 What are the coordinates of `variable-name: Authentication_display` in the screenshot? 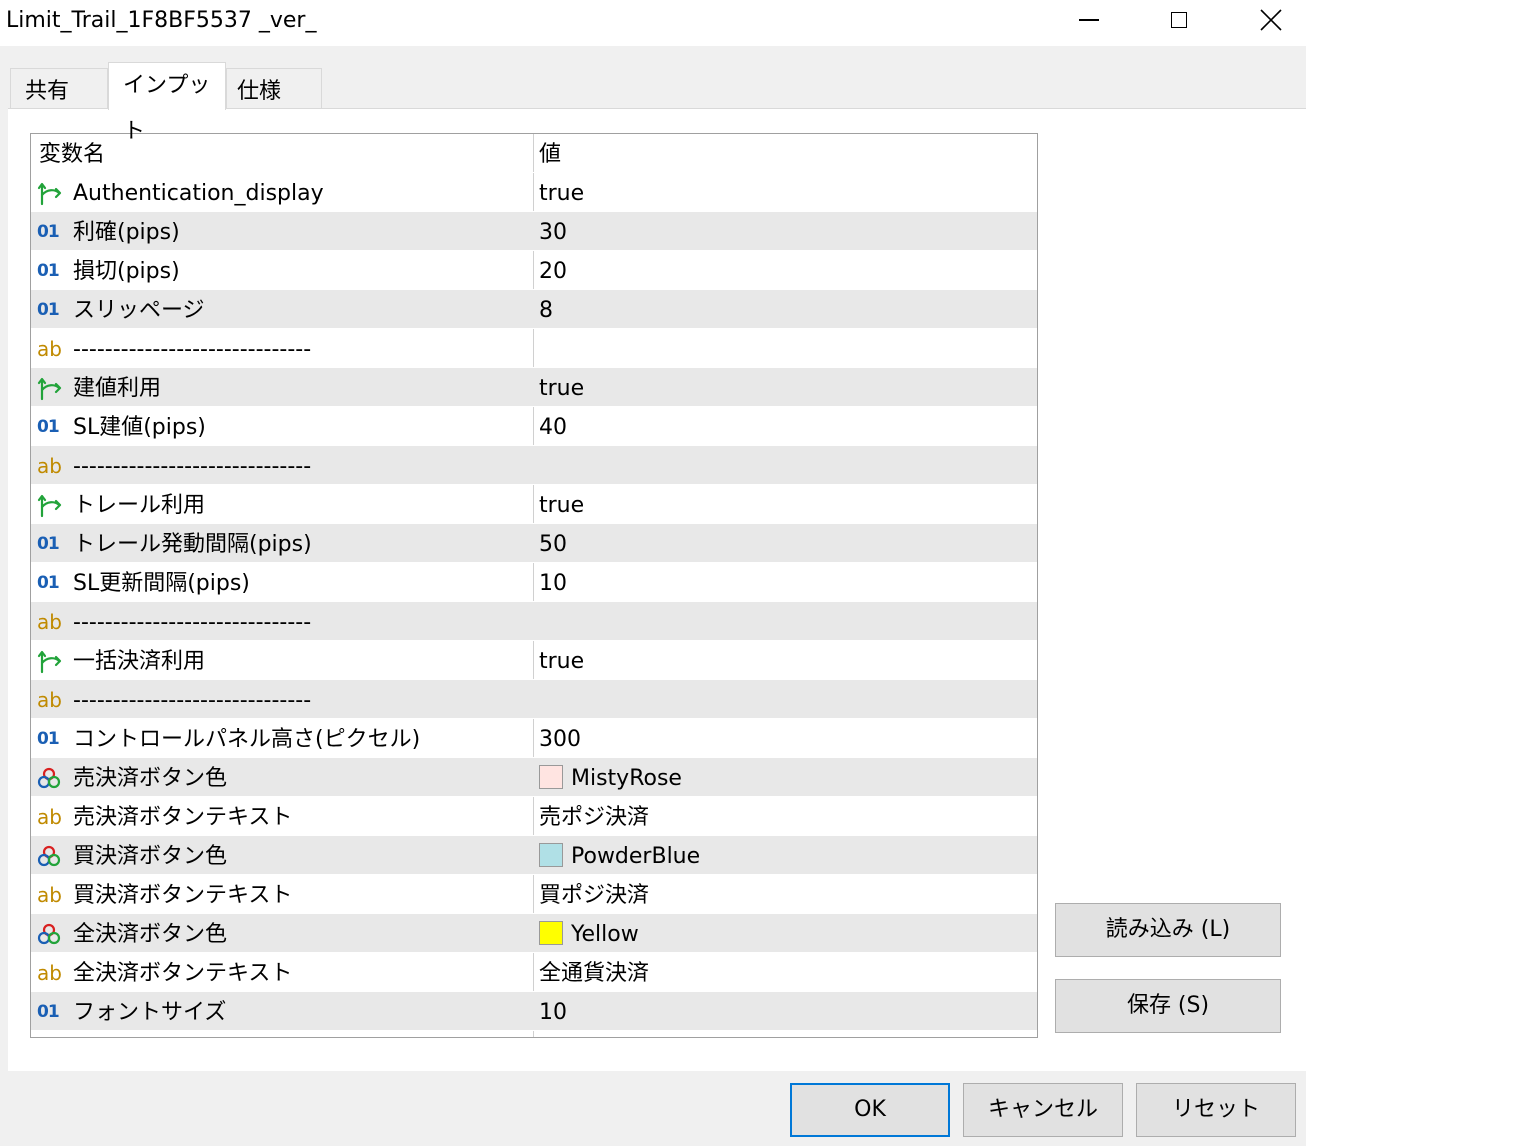 It's located at (198, 193).